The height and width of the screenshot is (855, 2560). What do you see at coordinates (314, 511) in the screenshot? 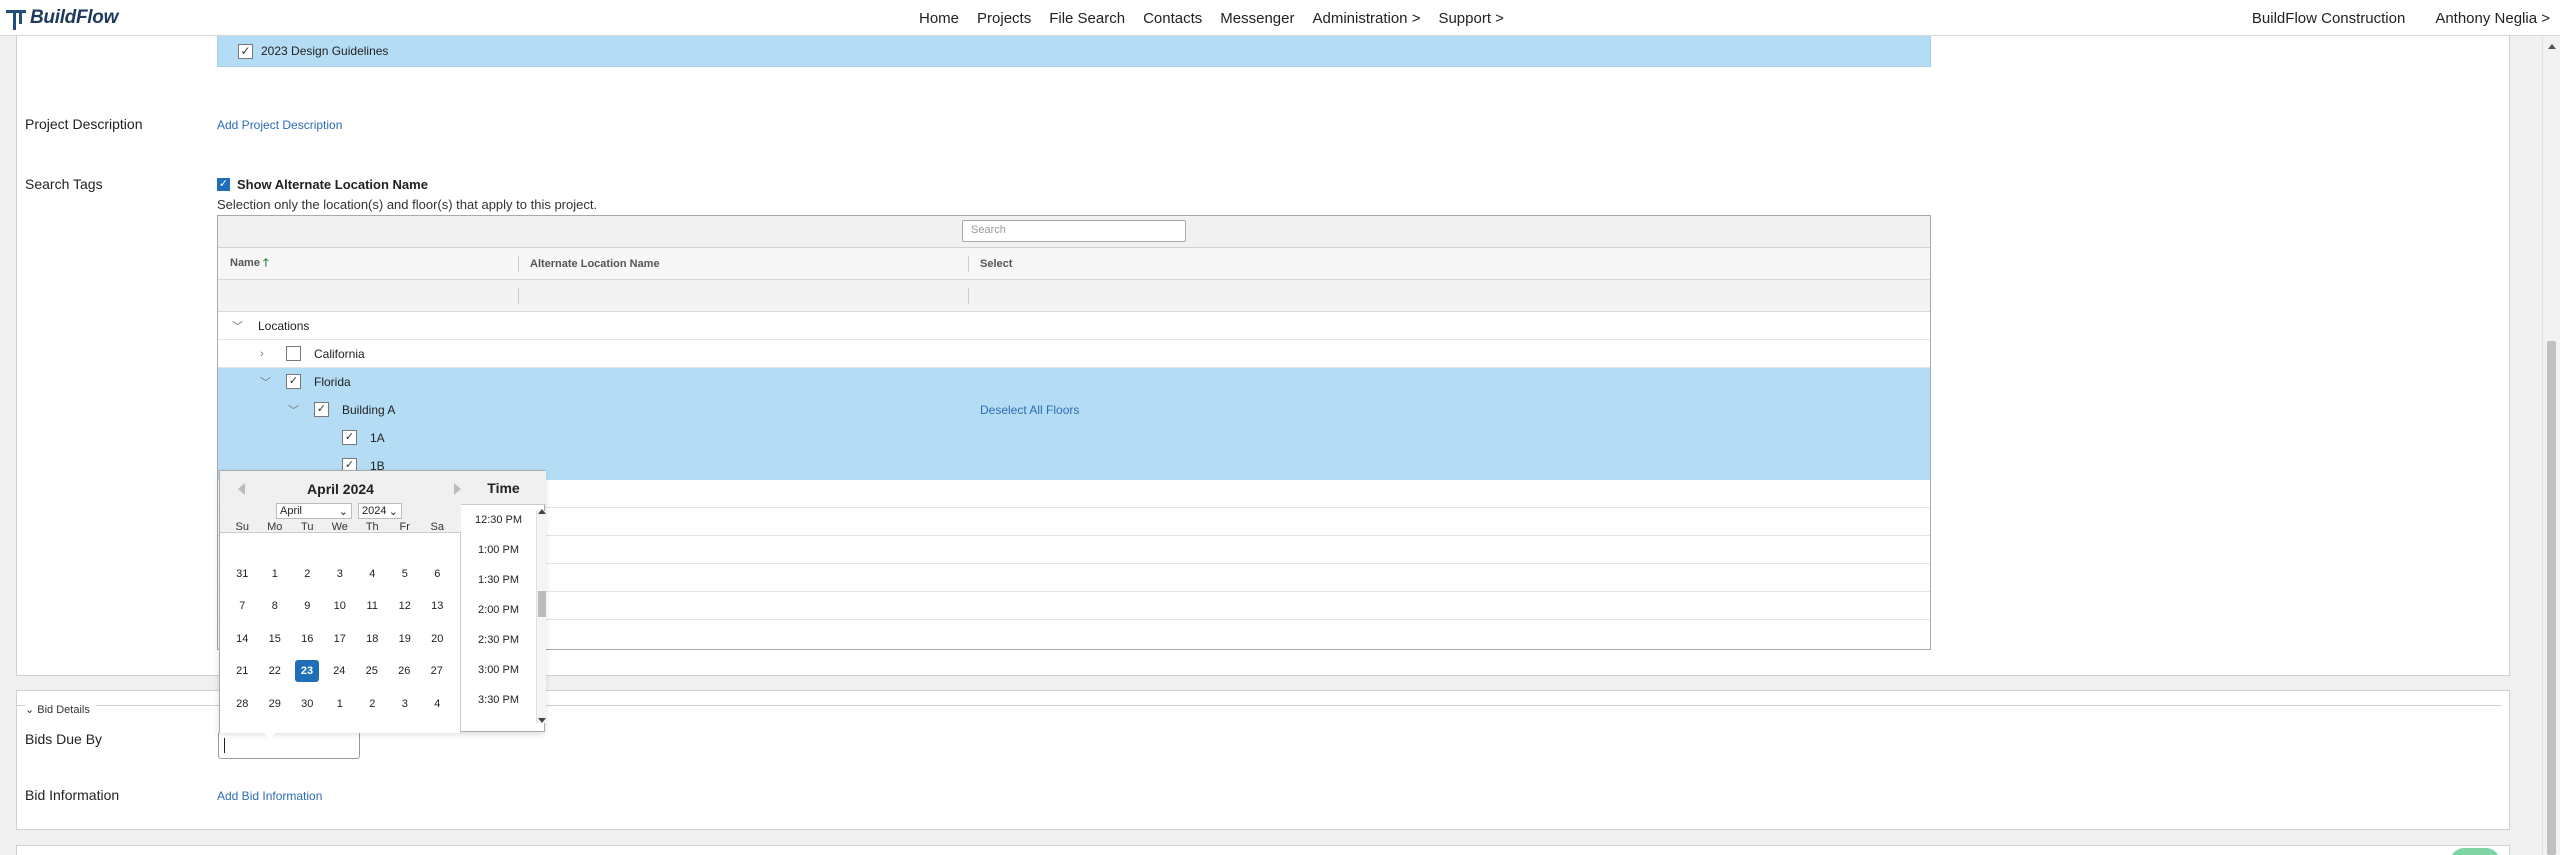
I see `month-select: April ⌄` at bounding box center [314, 511].